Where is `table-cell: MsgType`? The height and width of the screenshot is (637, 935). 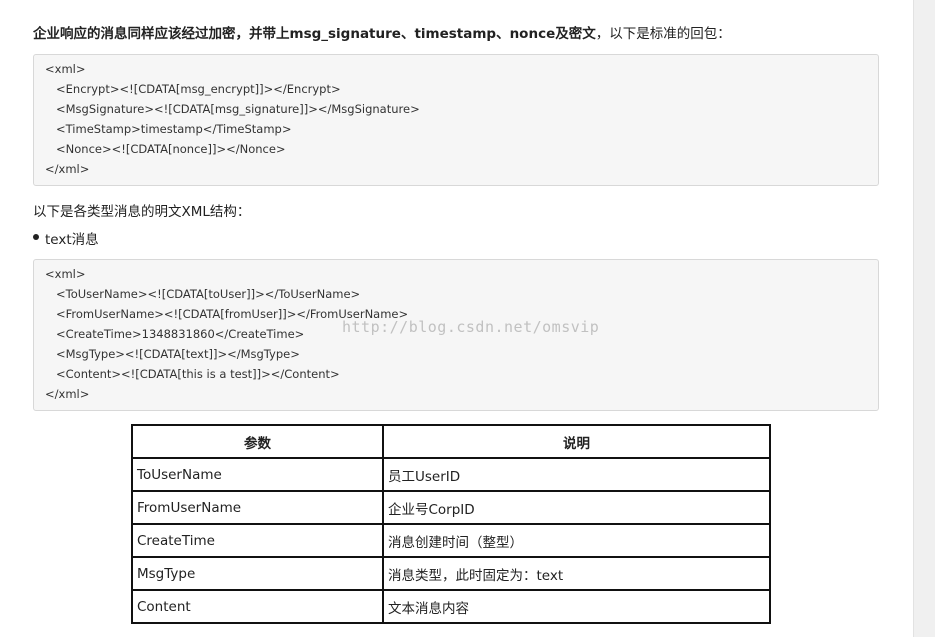 table-cell: MsgType is located at coordinates (257, 573).